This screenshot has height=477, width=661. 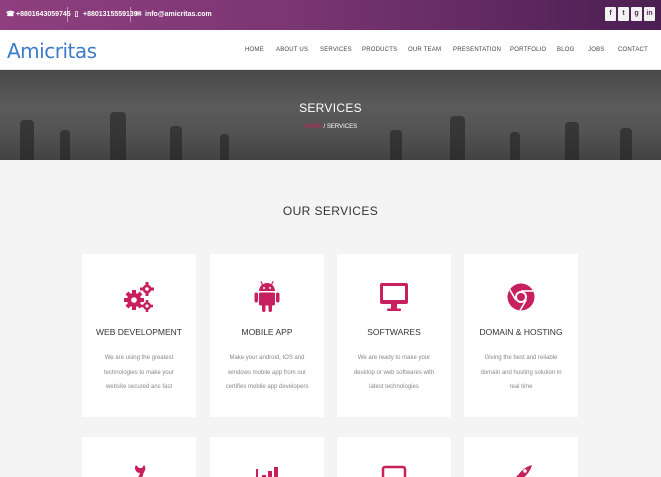 What do you see at coordinates (379, 50) in the screenshot?
I see `nav-products: PRODUCTS` at bounding box center [379, 50].